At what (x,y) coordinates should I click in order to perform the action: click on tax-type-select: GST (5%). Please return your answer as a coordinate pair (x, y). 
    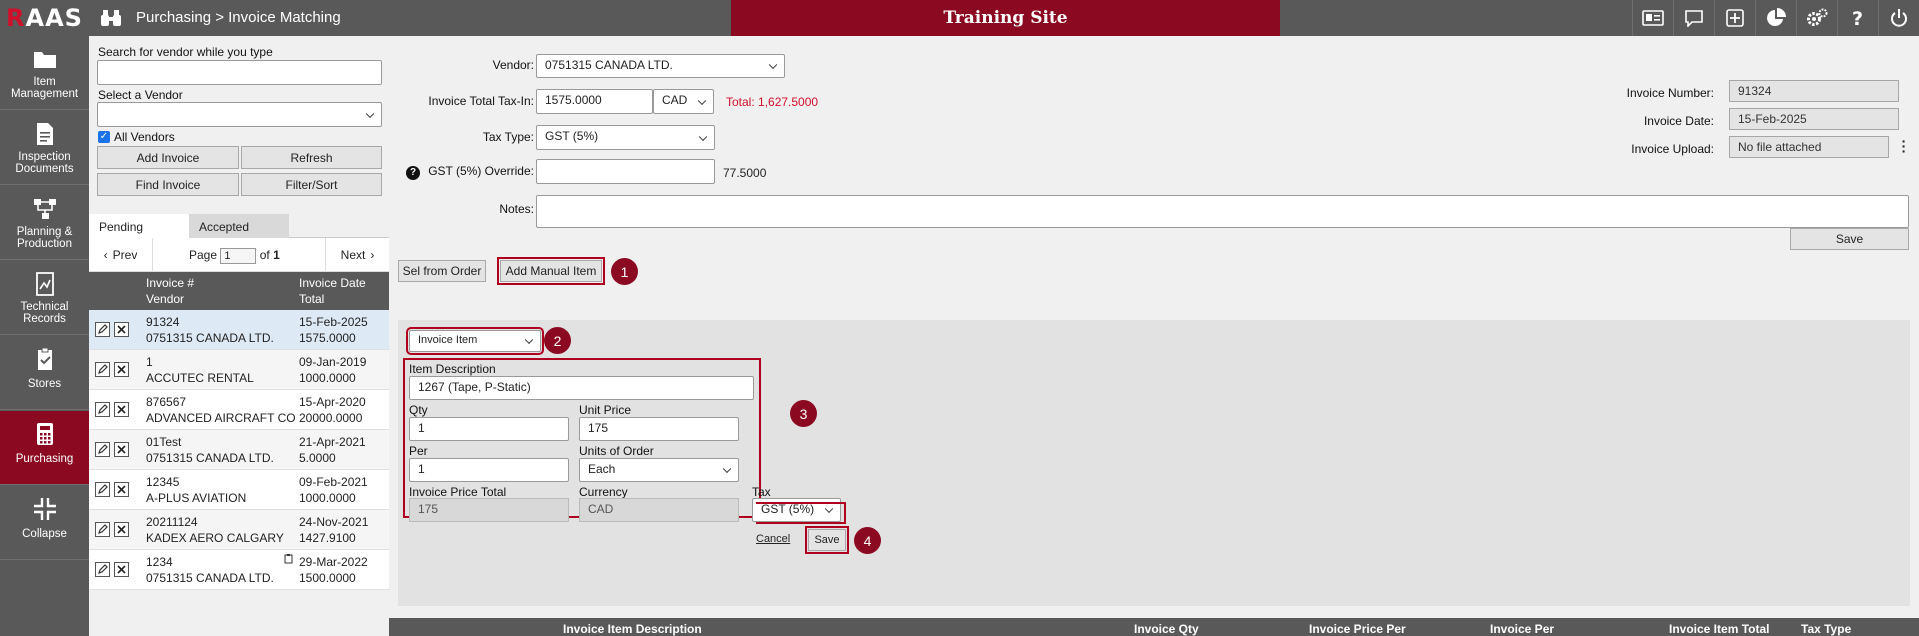
    Looking at the image, I should click on (625, 137).